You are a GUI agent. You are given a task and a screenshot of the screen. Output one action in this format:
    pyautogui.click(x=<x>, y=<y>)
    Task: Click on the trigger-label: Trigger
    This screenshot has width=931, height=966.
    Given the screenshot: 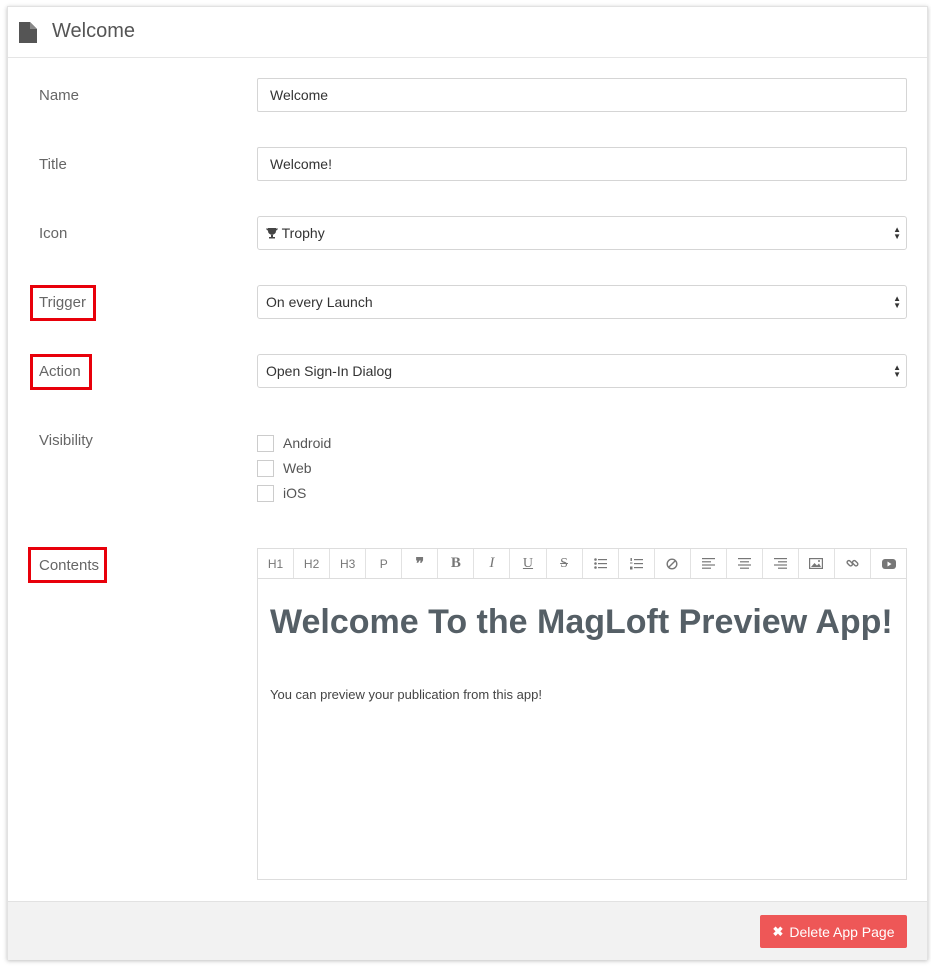 What is the action you would take?
    pyautogui.click(x=62, y=302)
    